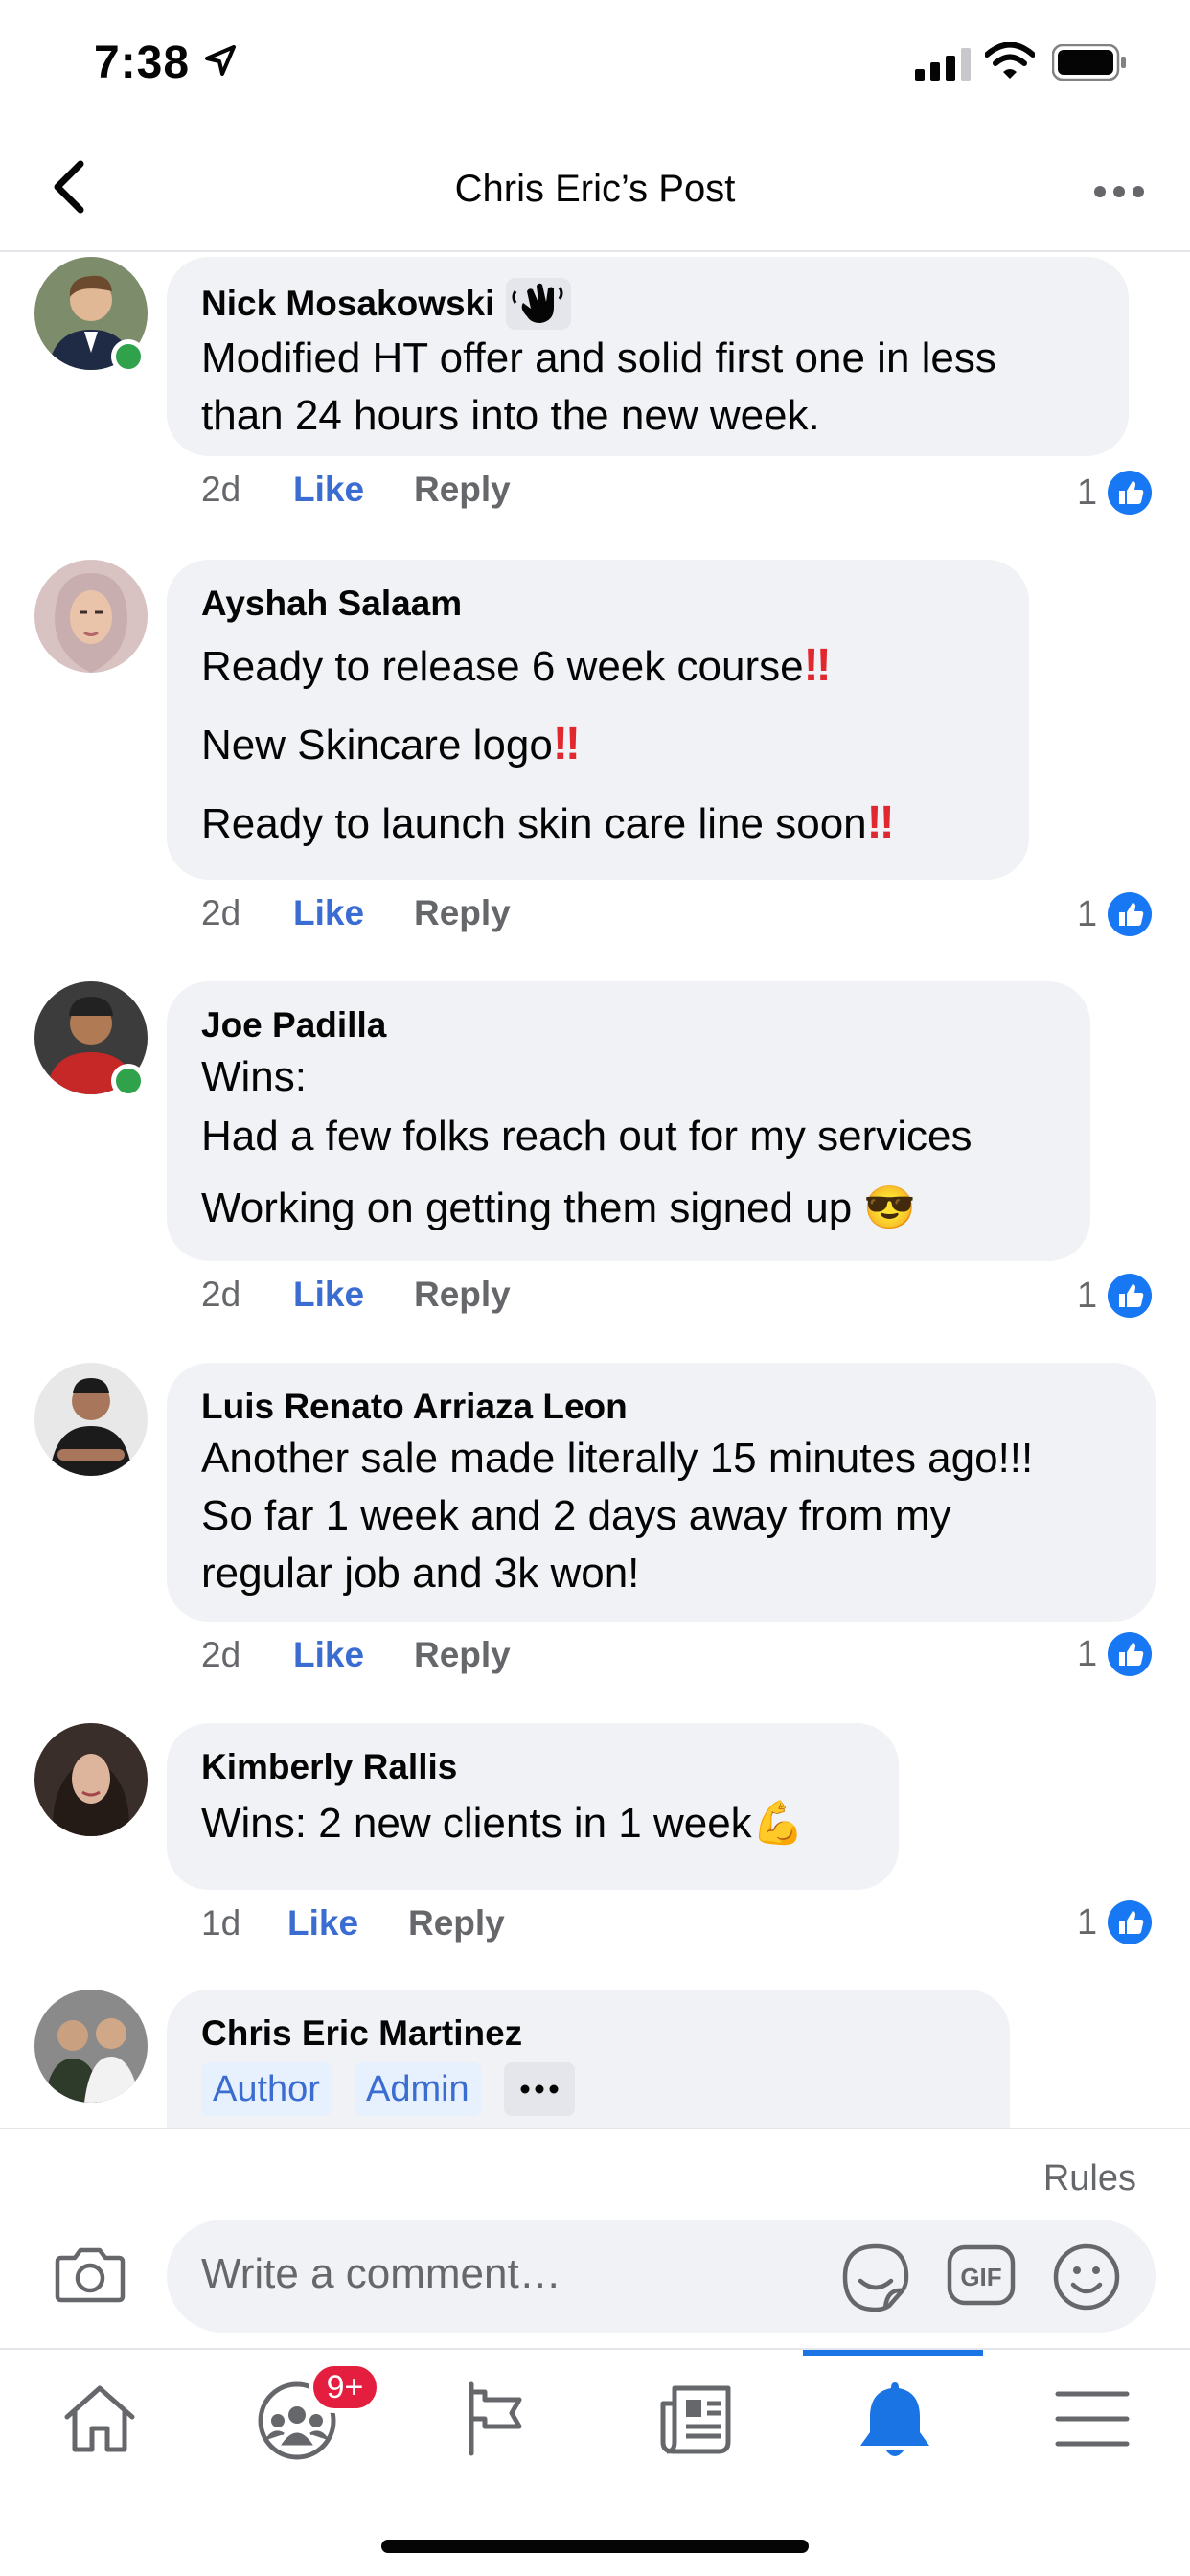 The width and height of the screenshot is (1190, 2576). Describe the element at coordinates (1087, 2277) in the screenshot. I see `emoji-icon` at that location.